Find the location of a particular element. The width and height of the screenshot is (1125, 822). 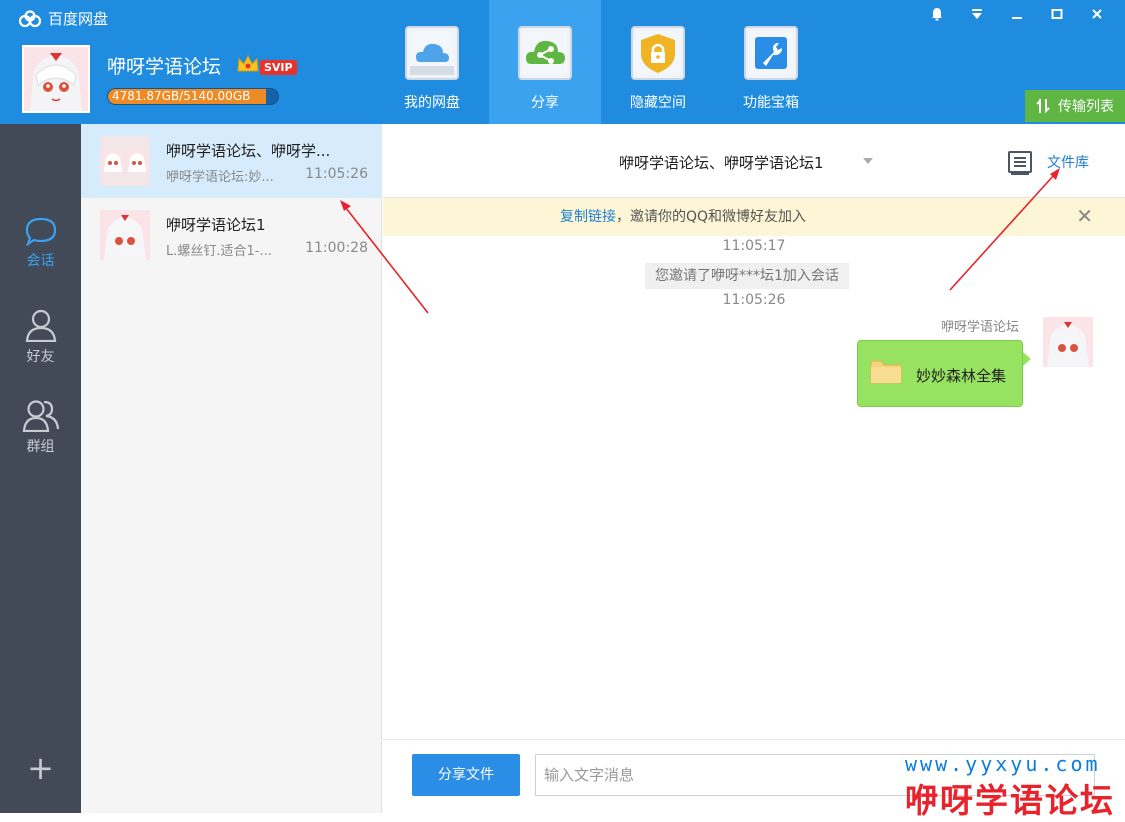

rail-item-chat: 会话 is located at coordinates (40, 243).